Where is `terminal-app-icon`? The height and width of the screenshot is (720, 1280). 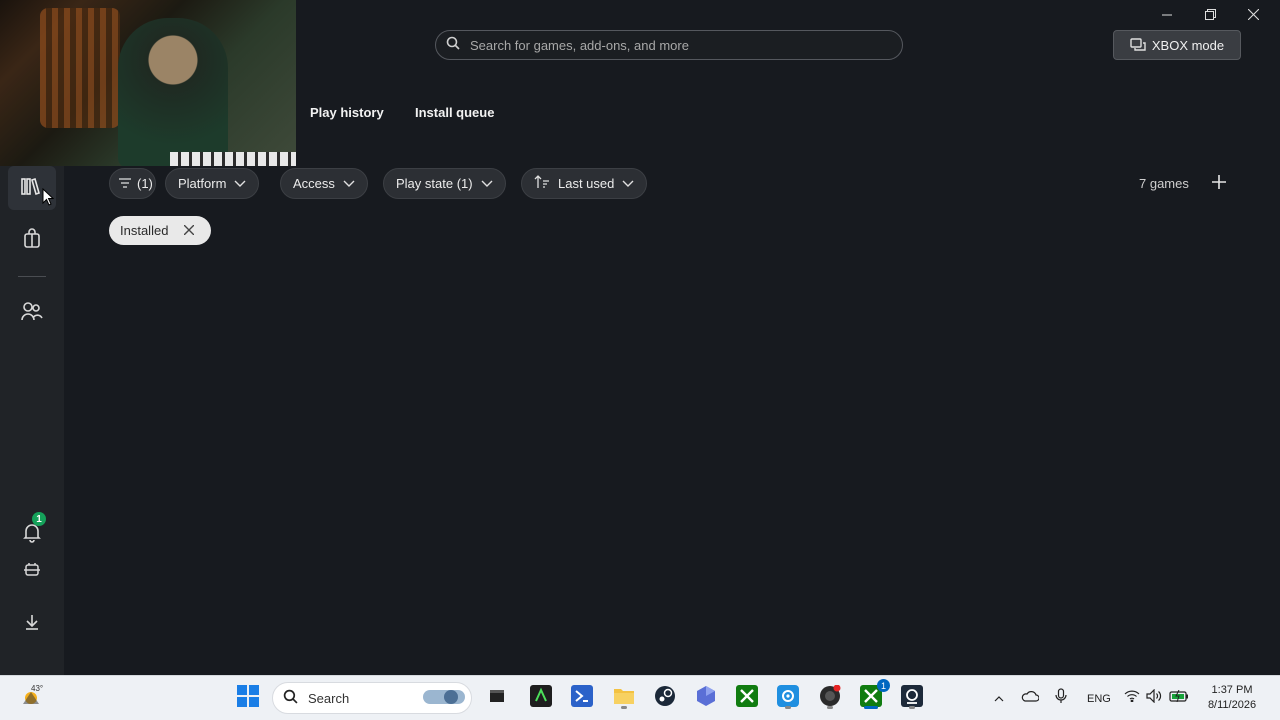 terminal-app-icon is located at coordinates (541, 698).